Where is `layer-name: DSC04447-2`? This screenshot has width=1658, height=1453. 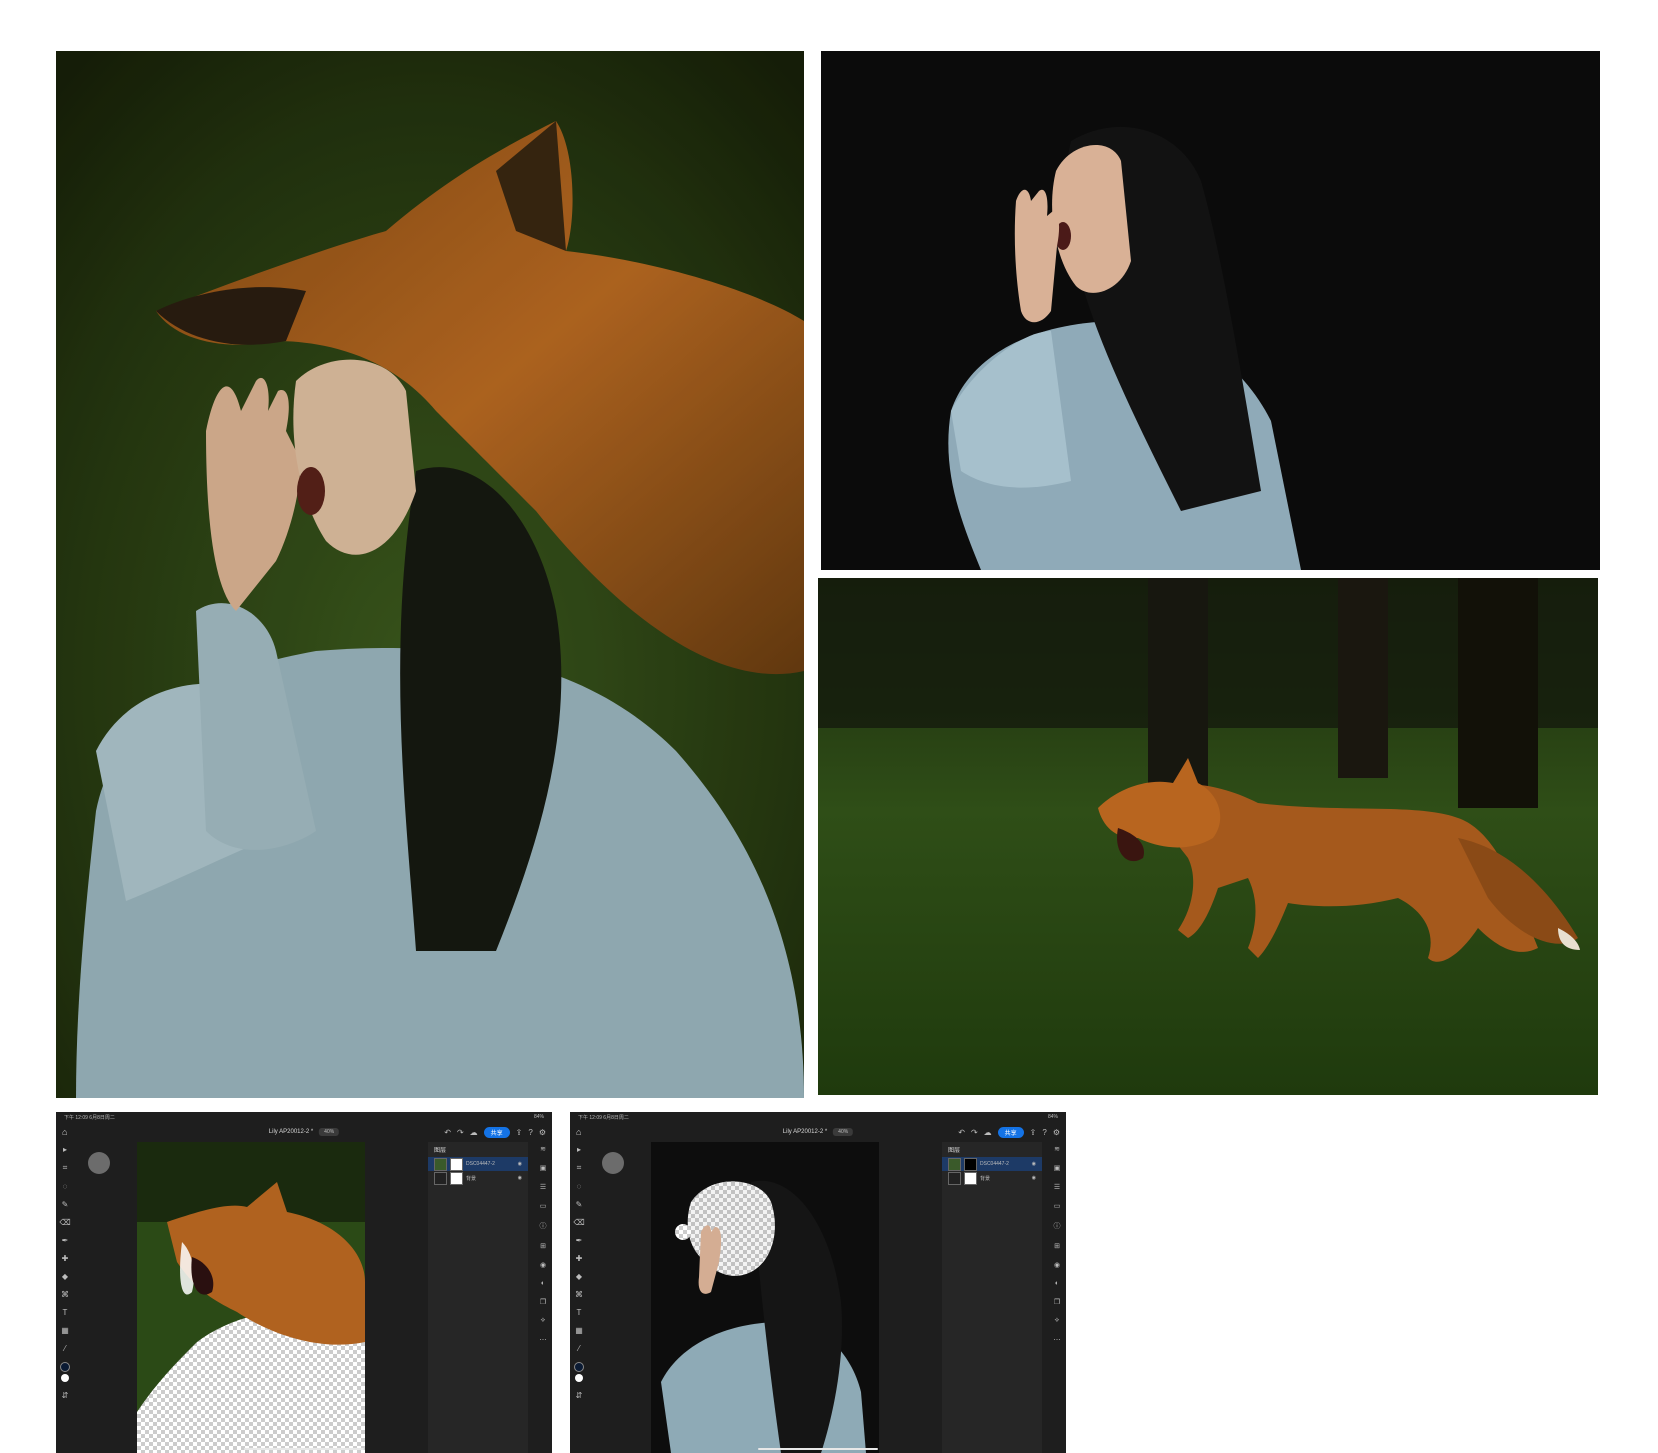 layer-name: DSC04447-2 is located at coordinates (994, 1164).